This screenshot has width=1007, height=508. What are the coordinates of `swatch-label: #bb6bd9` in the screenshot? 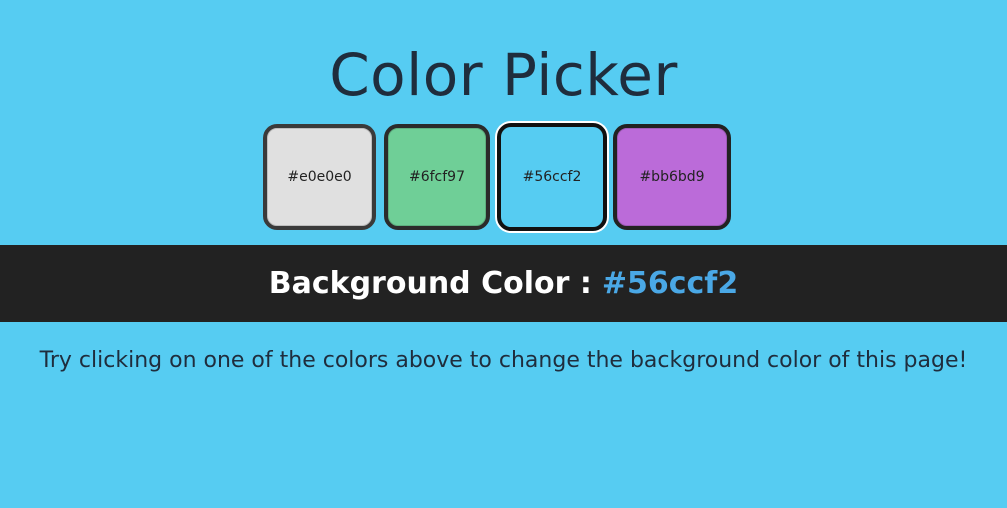 It's located at (672, 177).